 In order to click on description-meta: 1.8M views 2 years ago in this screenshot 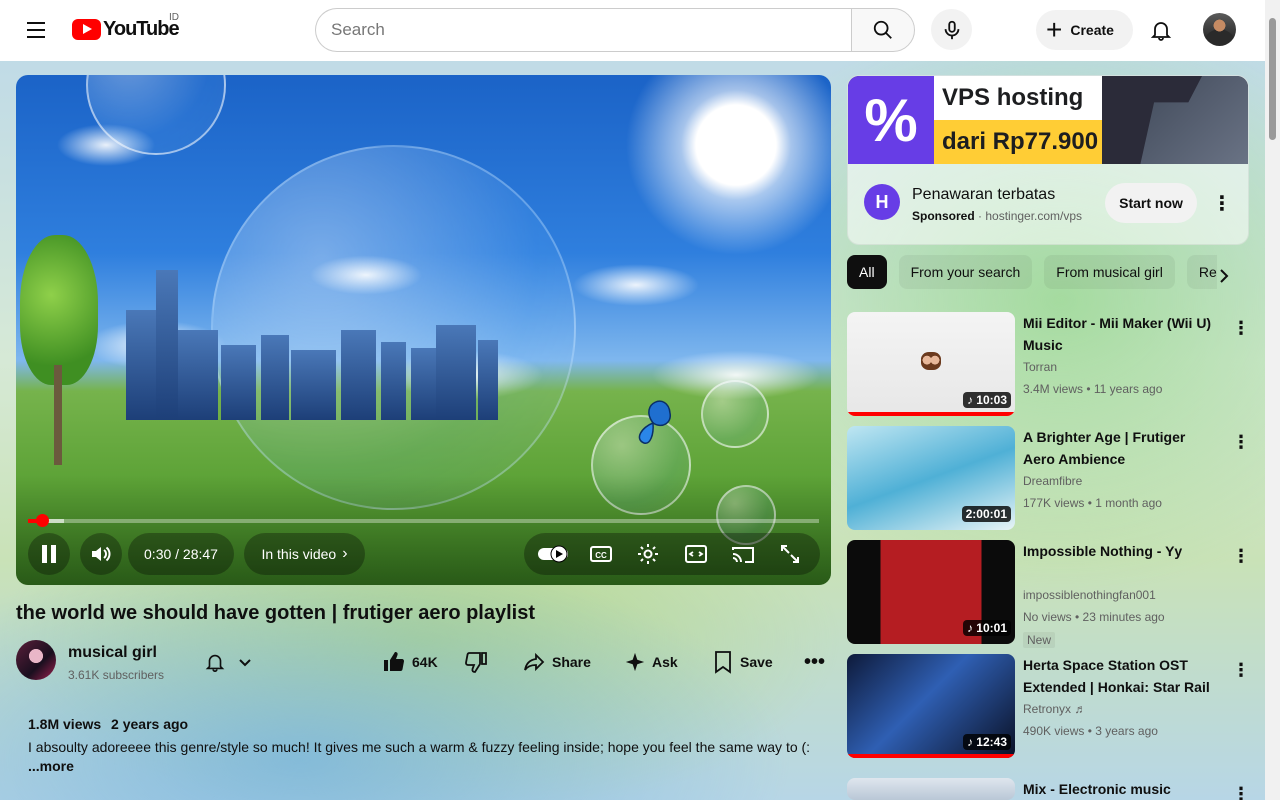, I will do `click(423, 724)`.